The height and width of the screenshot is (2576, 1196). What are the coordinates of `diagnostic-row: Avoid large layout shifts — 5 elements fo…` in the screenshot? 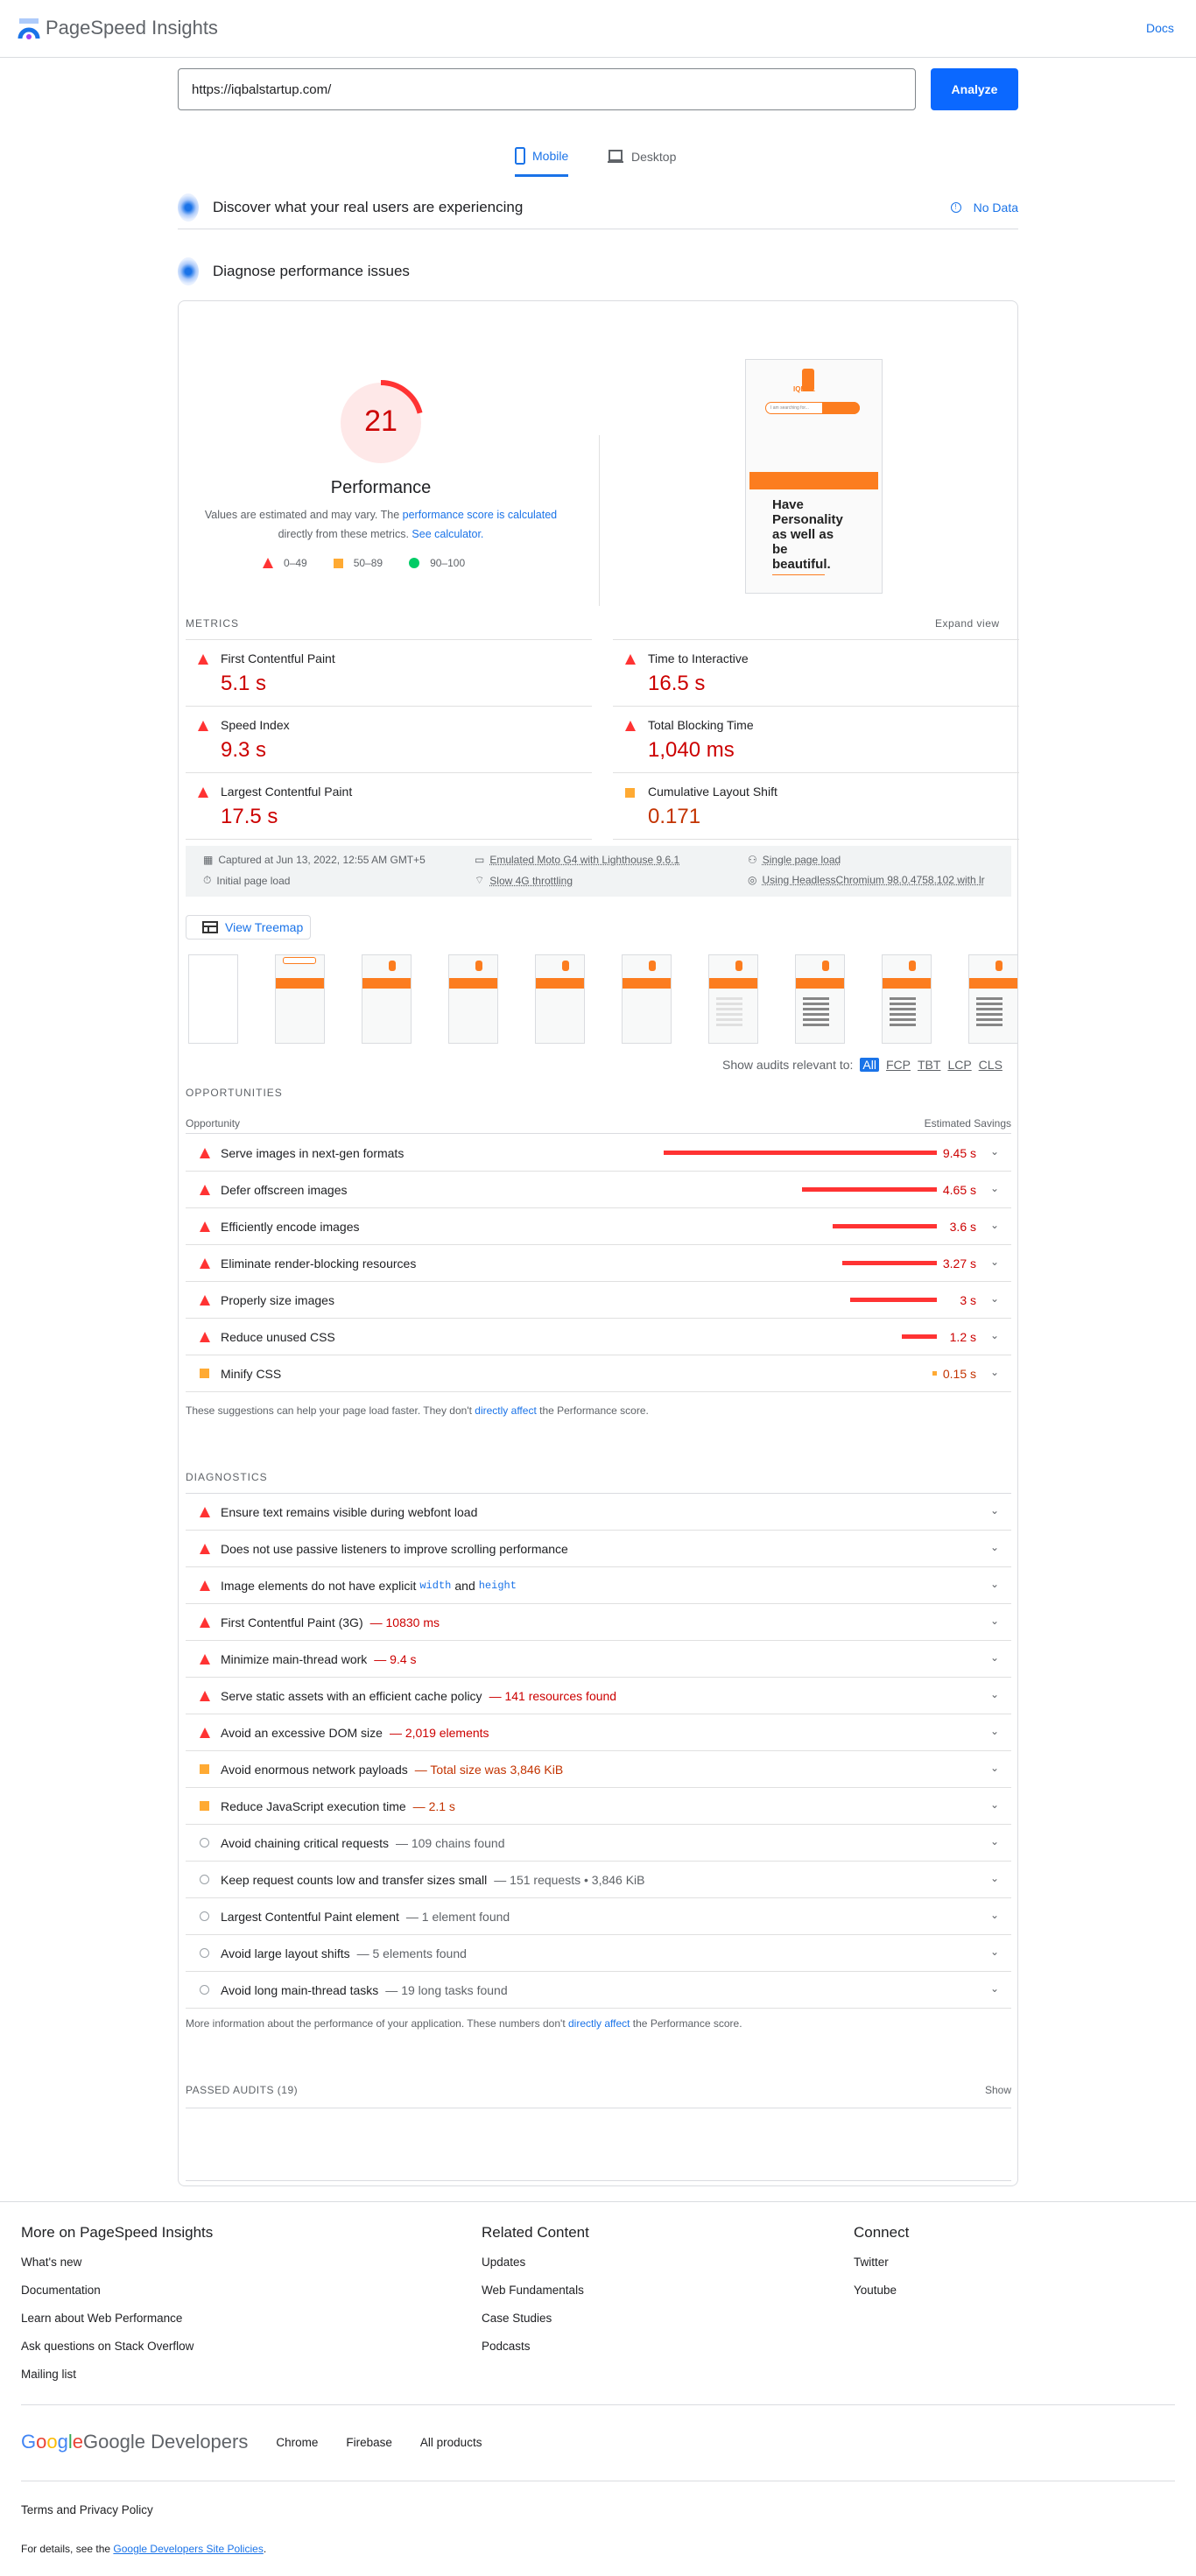 It's located at (598, 1953).